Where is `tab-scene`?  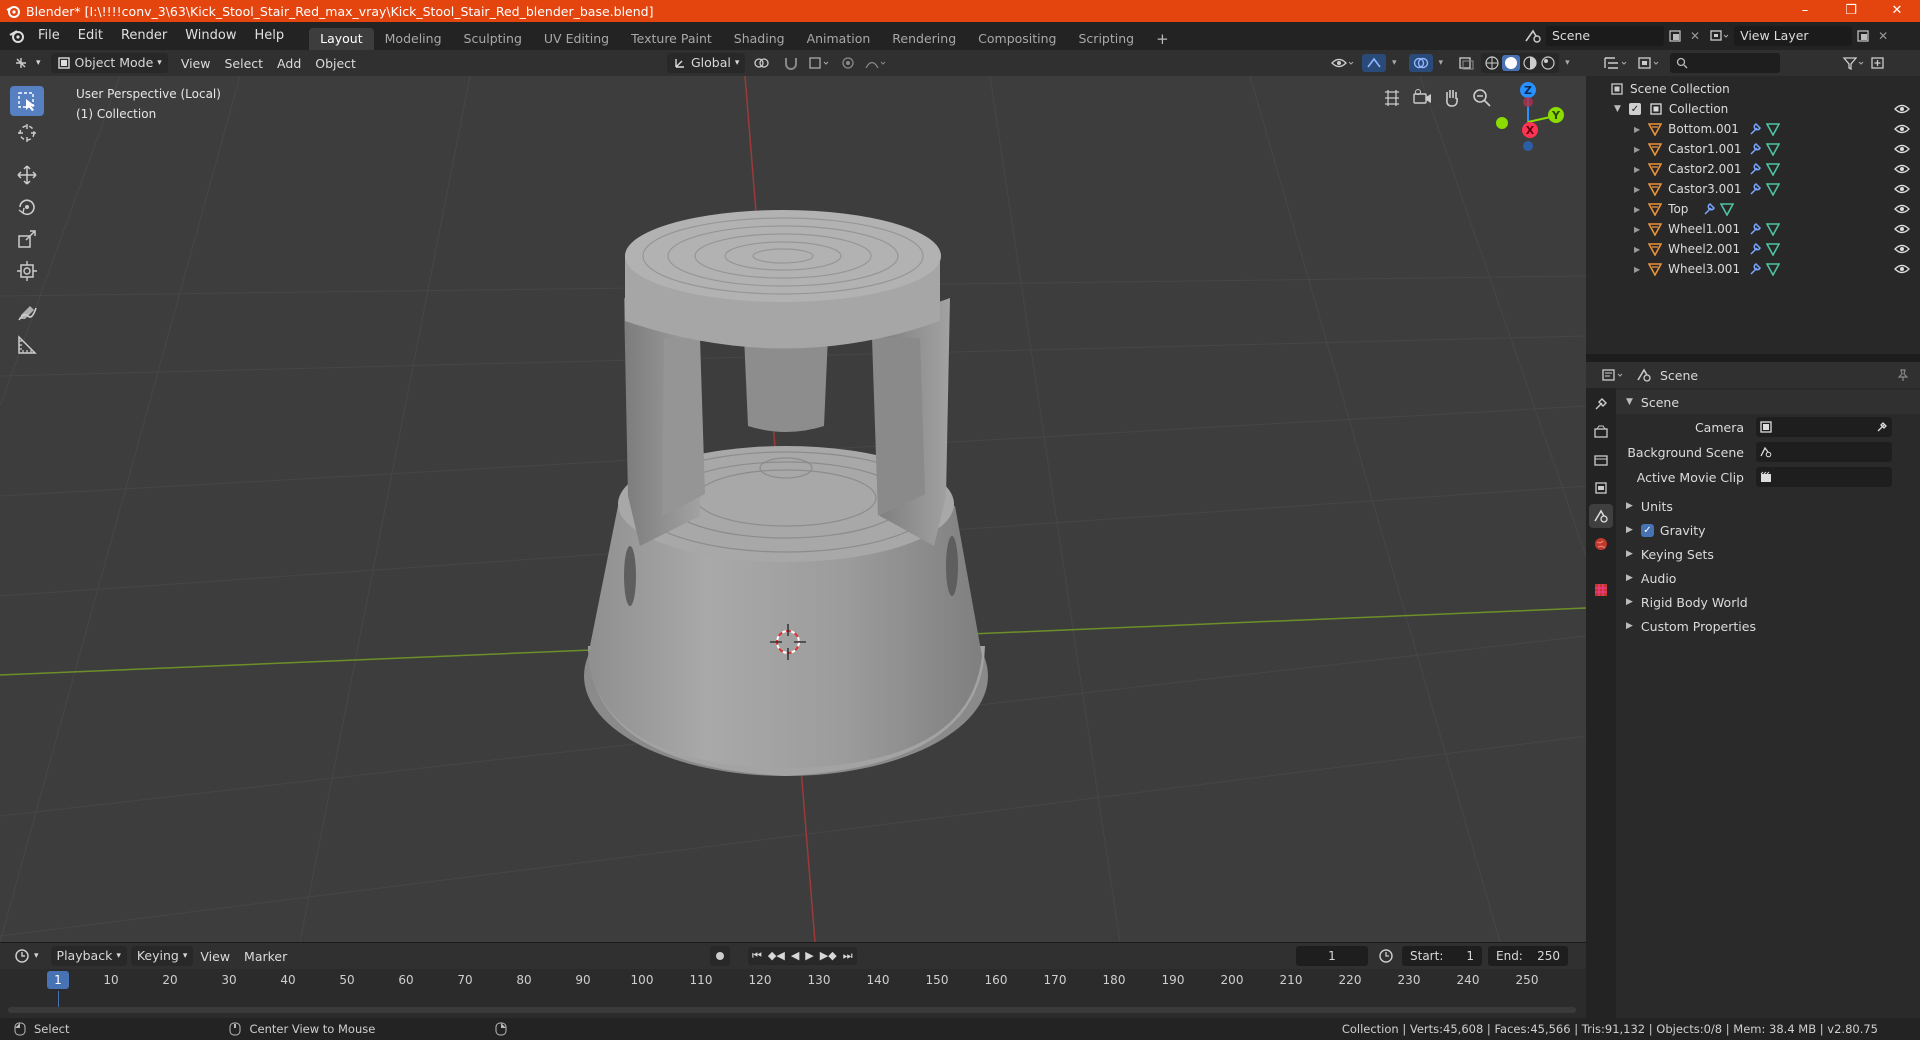
tab-scene is located at coordinates (1601, 516).